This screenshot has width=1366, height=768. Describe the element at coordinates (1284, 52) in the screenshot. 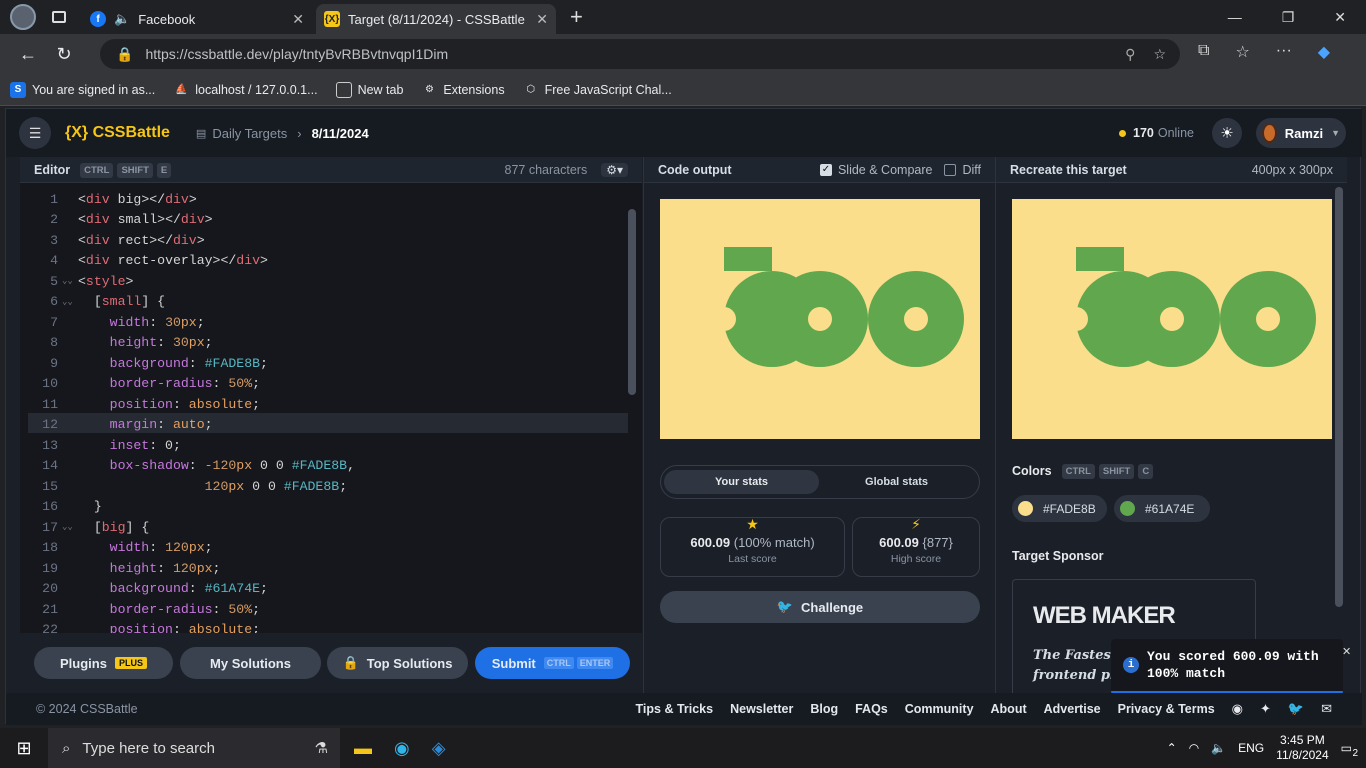

I see `menu-icon: ···` at that location.